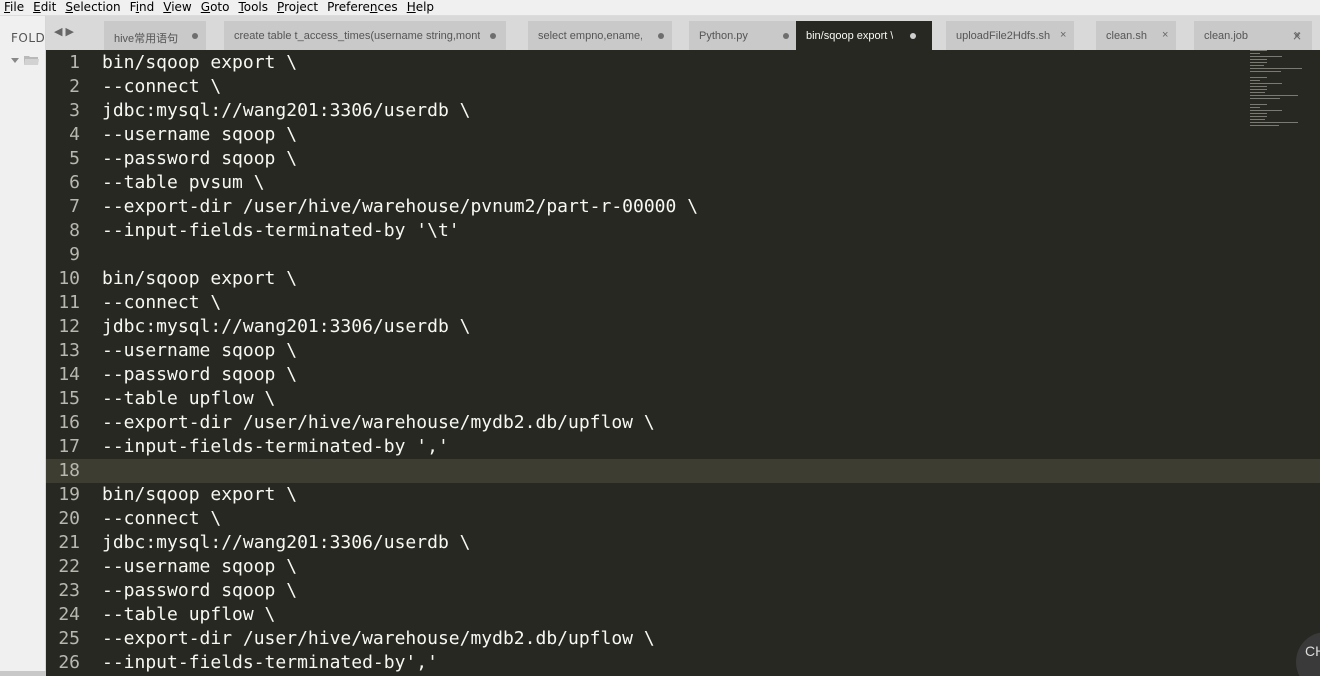  I want to click on menu-item: Tools, so click(253, 7).